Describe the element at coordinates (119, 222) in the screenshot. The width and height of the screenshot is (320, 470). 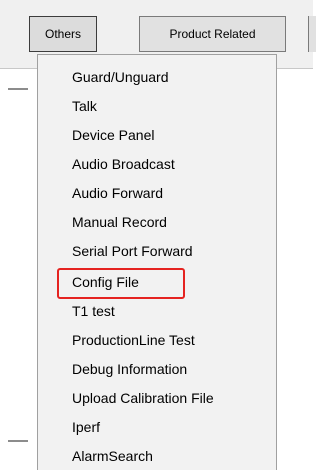
I see `menu-item-manual-record: Manual Record` at that location.